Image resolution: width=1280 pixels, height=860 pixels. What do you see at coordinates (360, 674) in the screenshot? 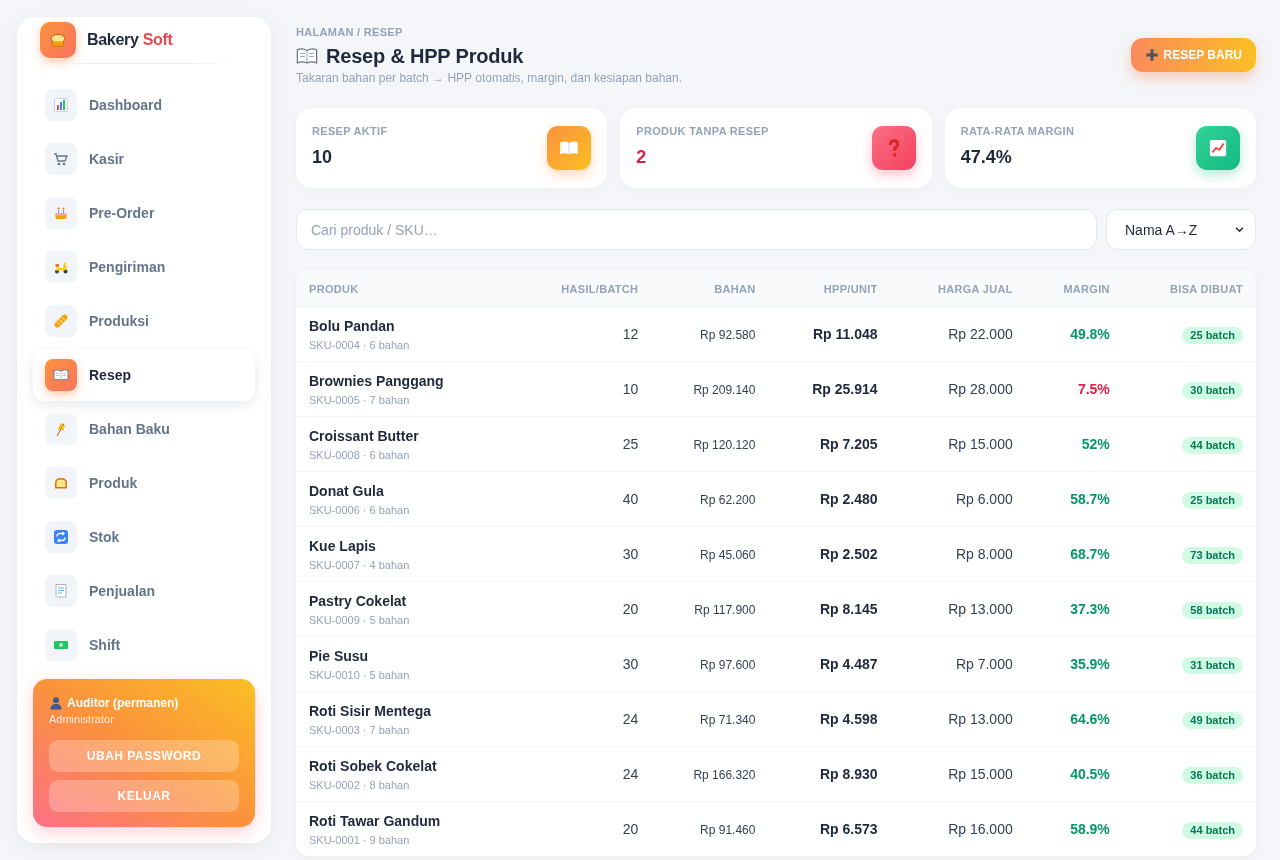
I see `product-meta: SKU-0010 · 5 bahan` at bounding box center [360, 674].